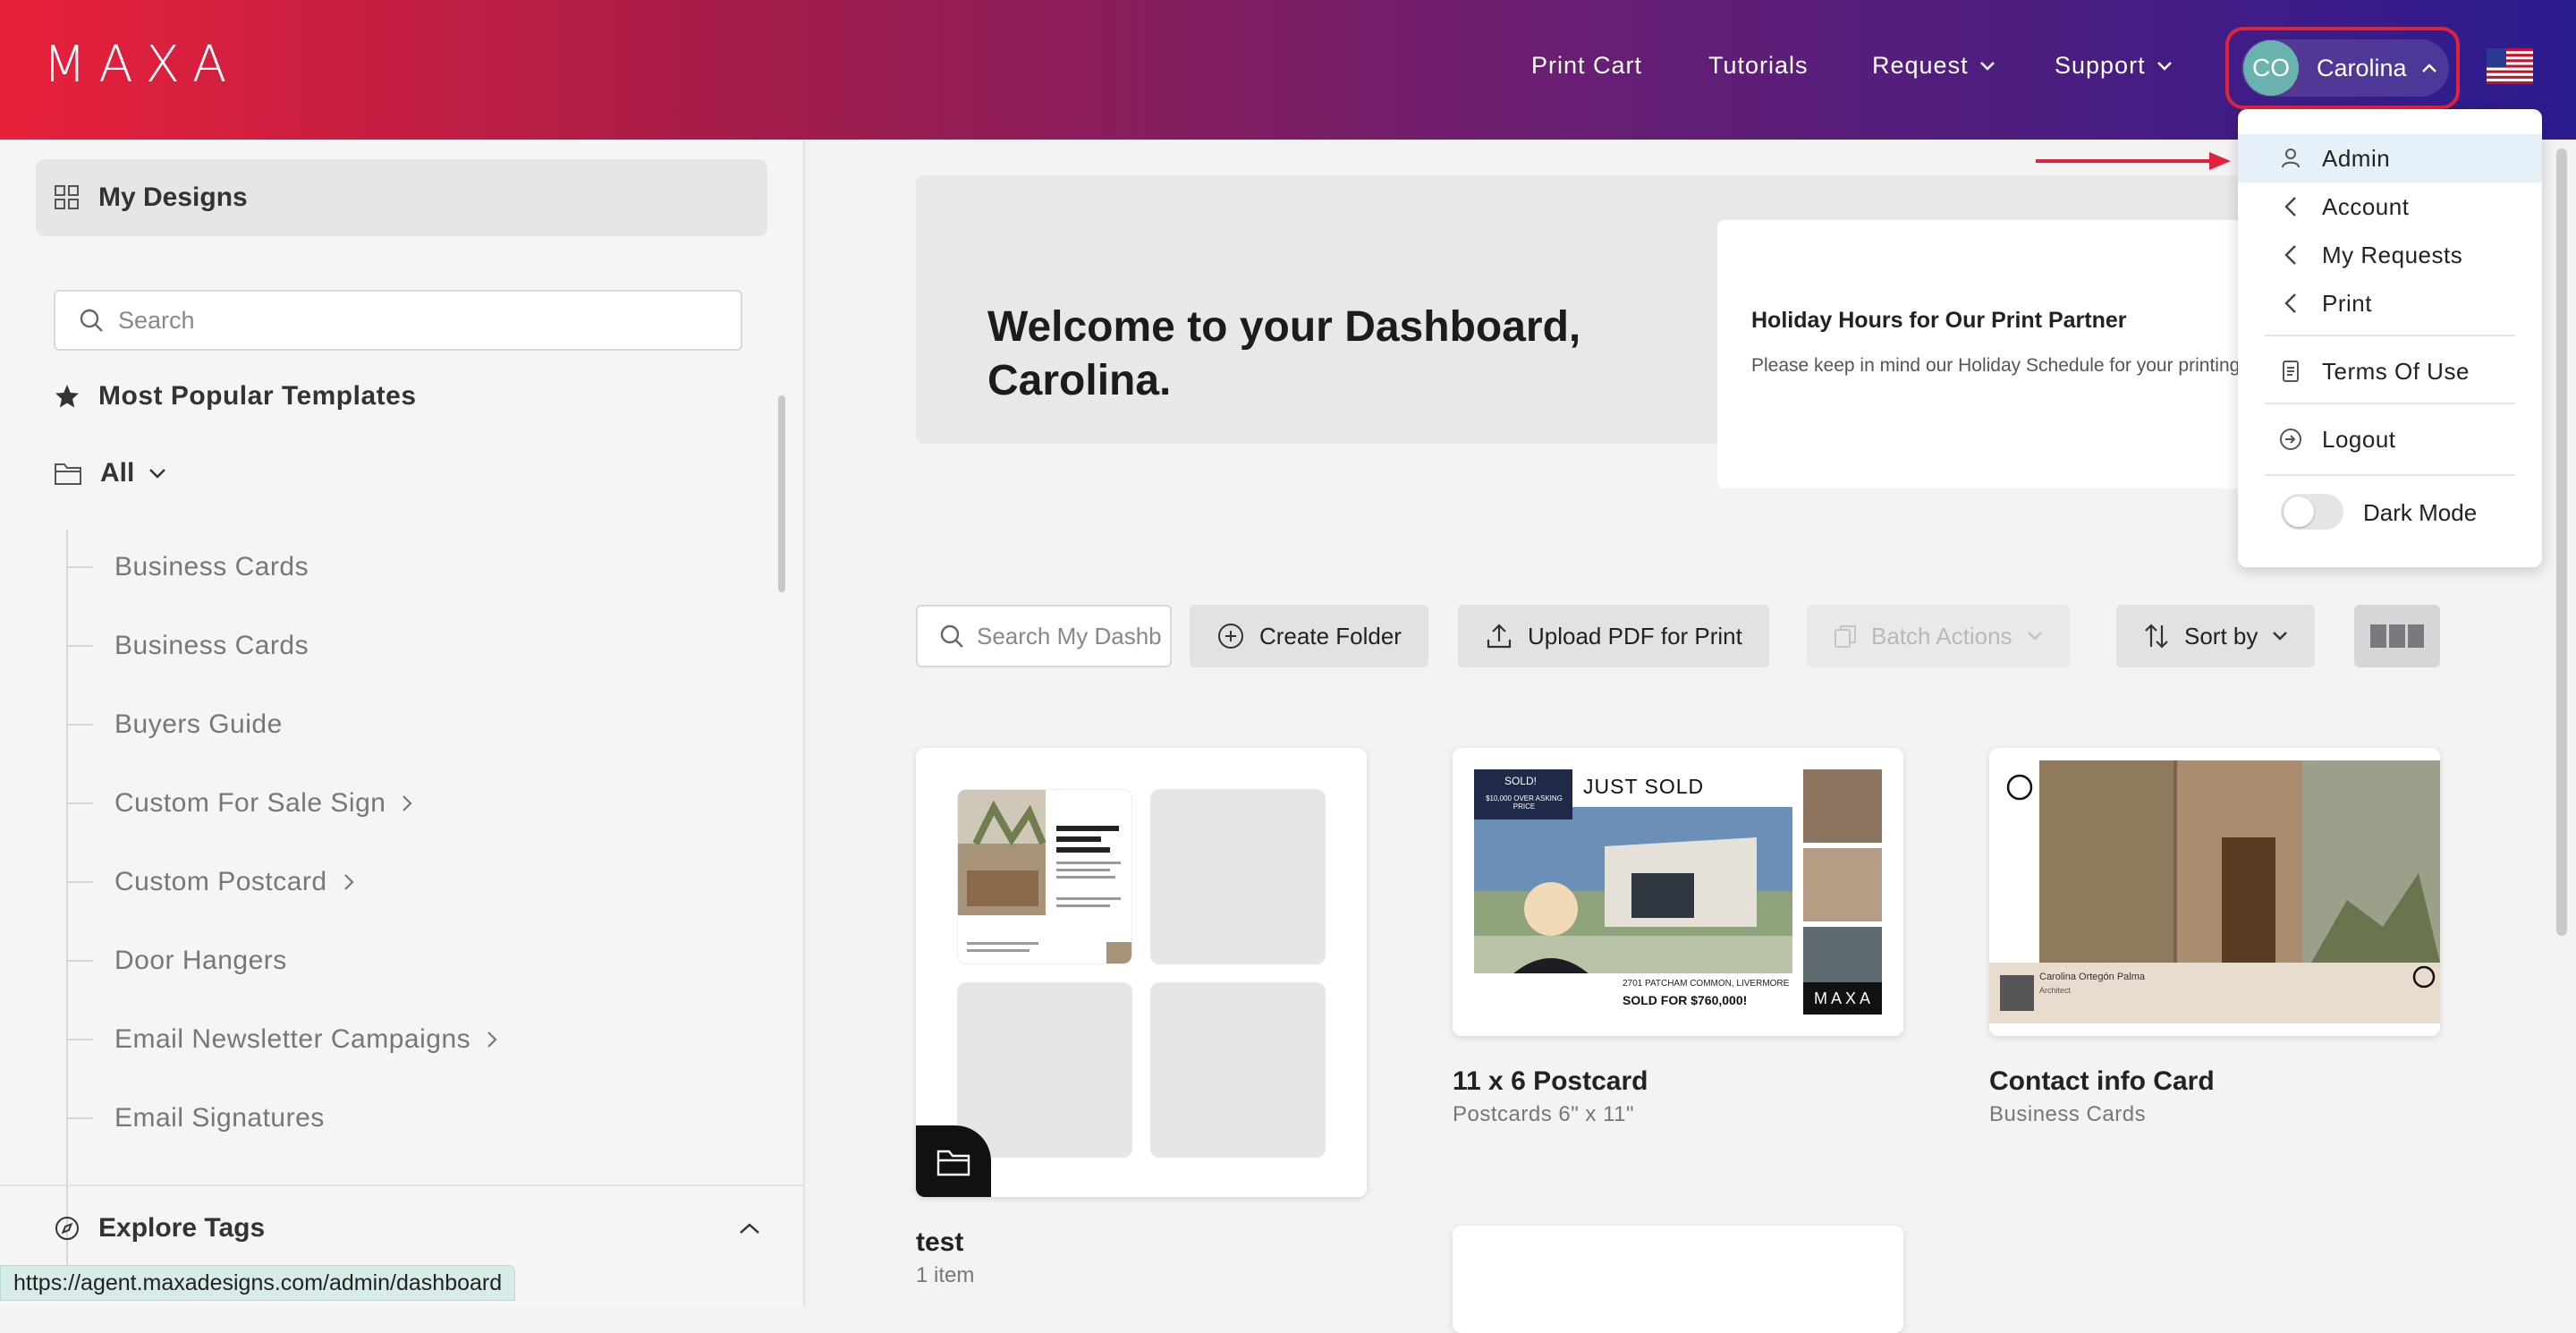  I want to click on sidebar-item-buyers-guide: Buyers Guide, so click(175, 724).